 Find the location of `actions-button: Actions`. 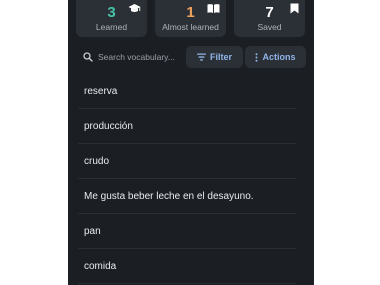

actions-button: Actions is located at coordinates (275, 57).